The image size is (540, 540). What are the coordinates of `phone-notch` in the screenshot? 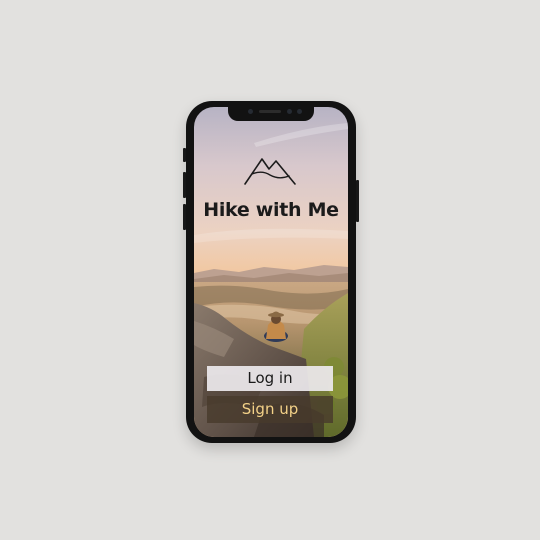 It's located at (271, 113).